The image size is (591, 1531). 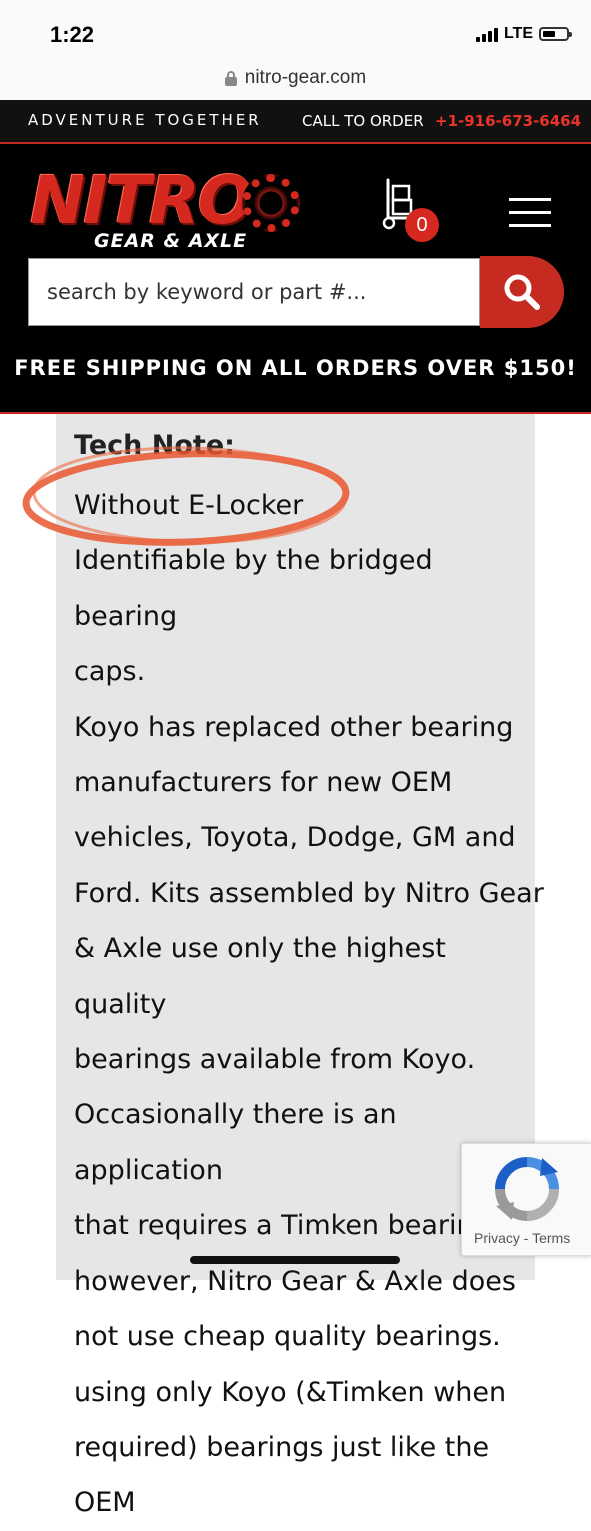 I want to click on recaptcha-icon, so click(x=527, y=1189).